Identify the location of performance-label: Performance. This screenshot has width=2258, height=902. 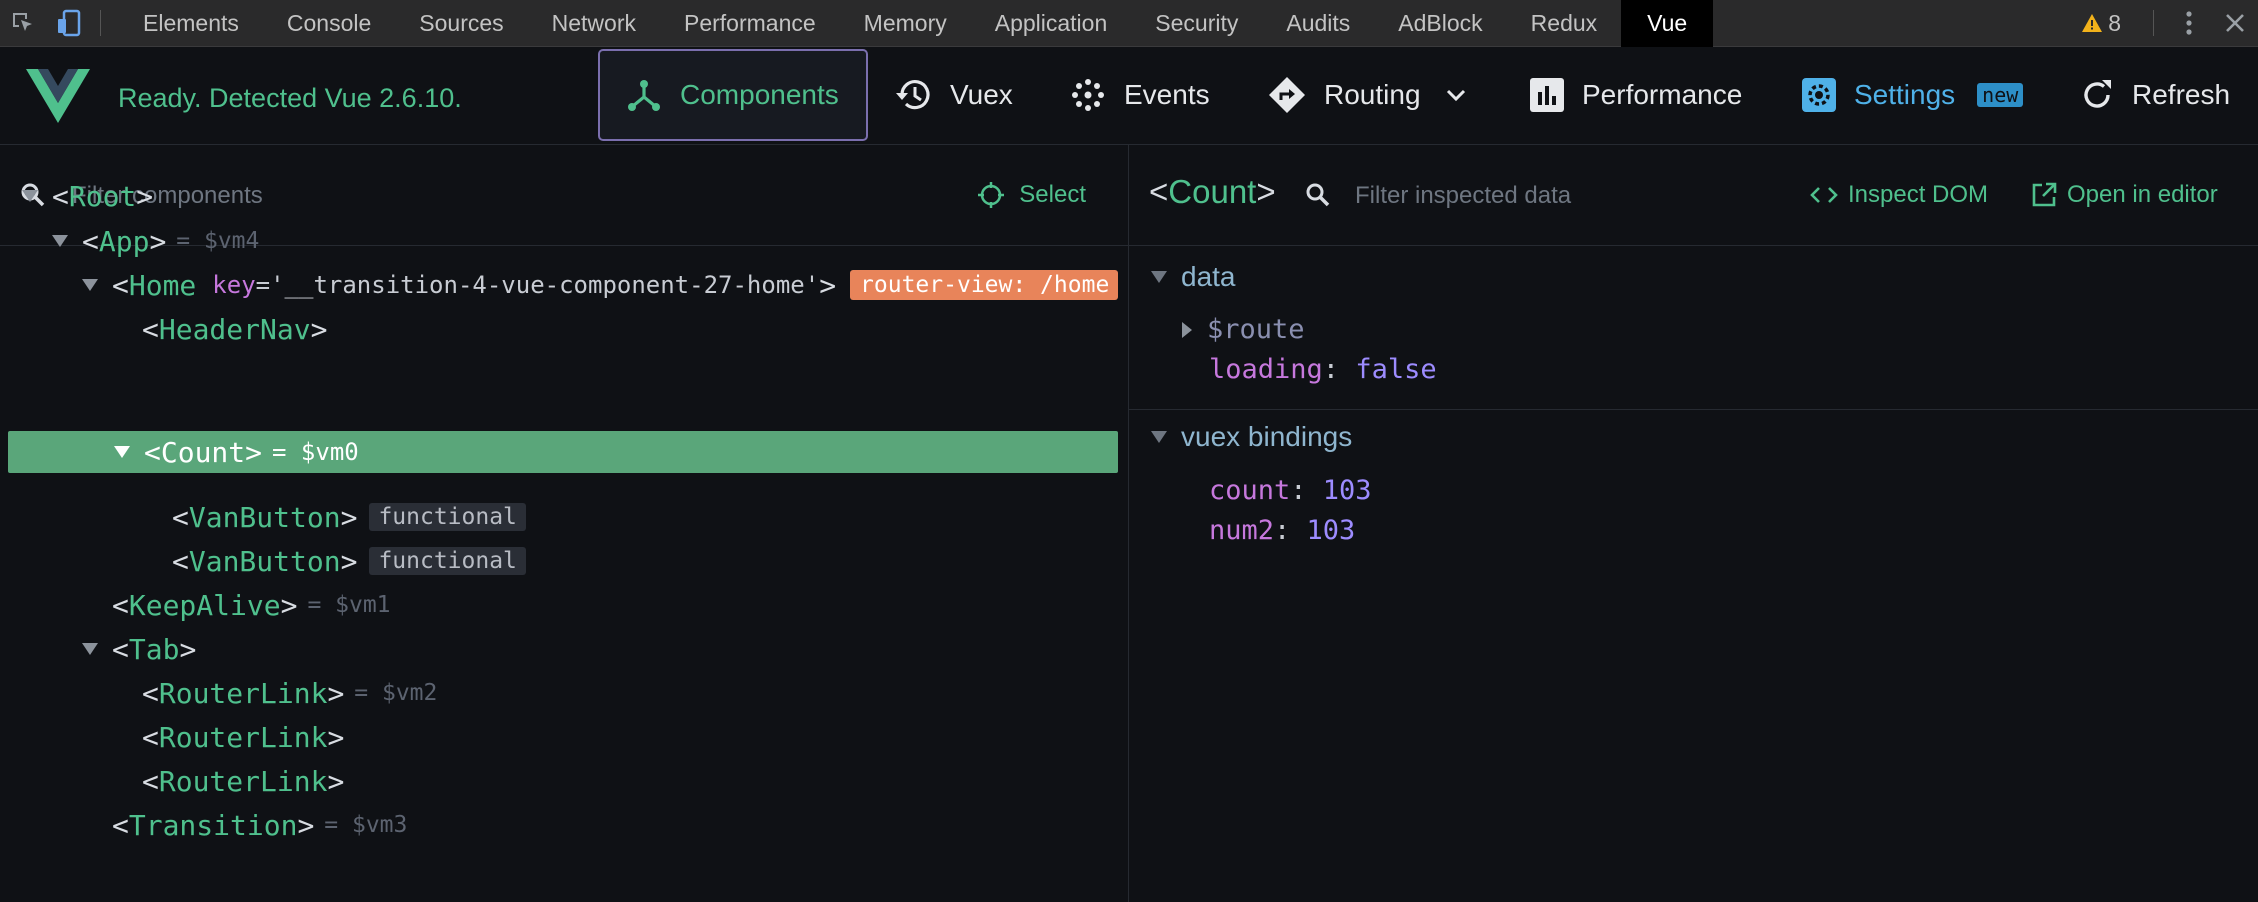
(1662, 94).